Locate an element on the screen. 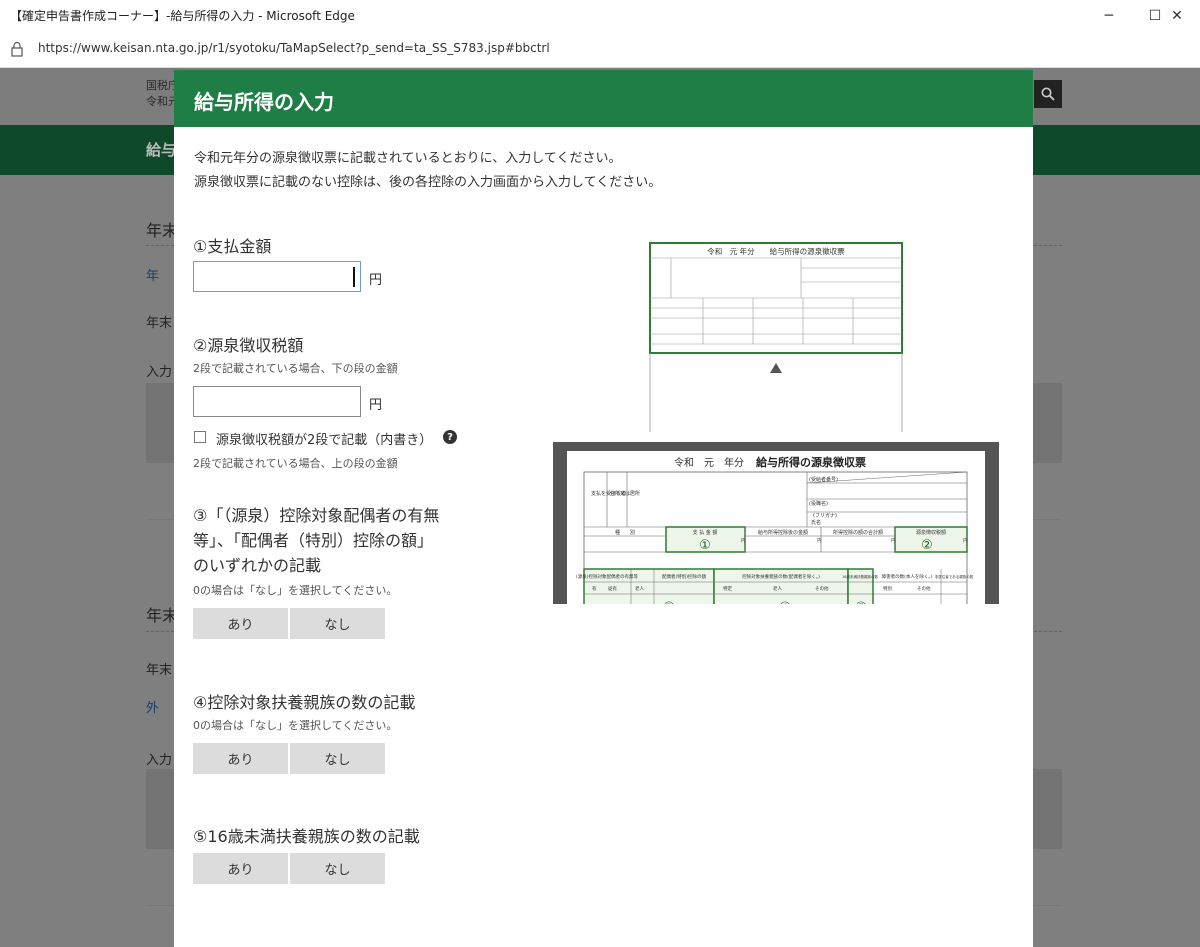 This screenshot has width=1200, height=947. intro-line-1: 令和元年分の源泉徴収票に記載されているとおりに、入力してください。 is located at coordinates (408, 158).